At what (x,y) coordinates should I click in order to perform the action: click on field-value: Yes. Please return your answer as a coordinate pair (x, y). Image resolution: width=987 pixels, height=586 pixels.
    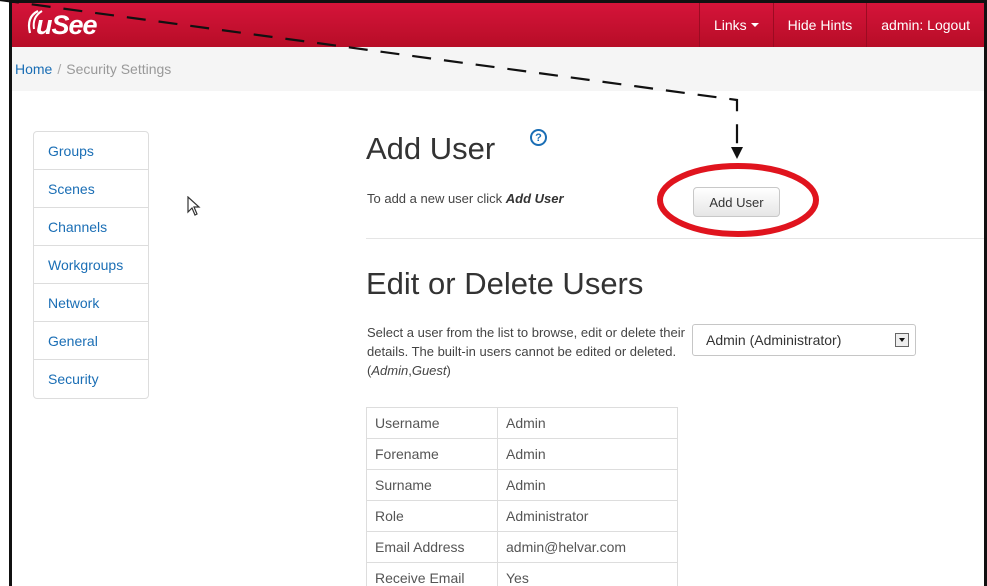
    Looking at the image, I should click on (587, 574).